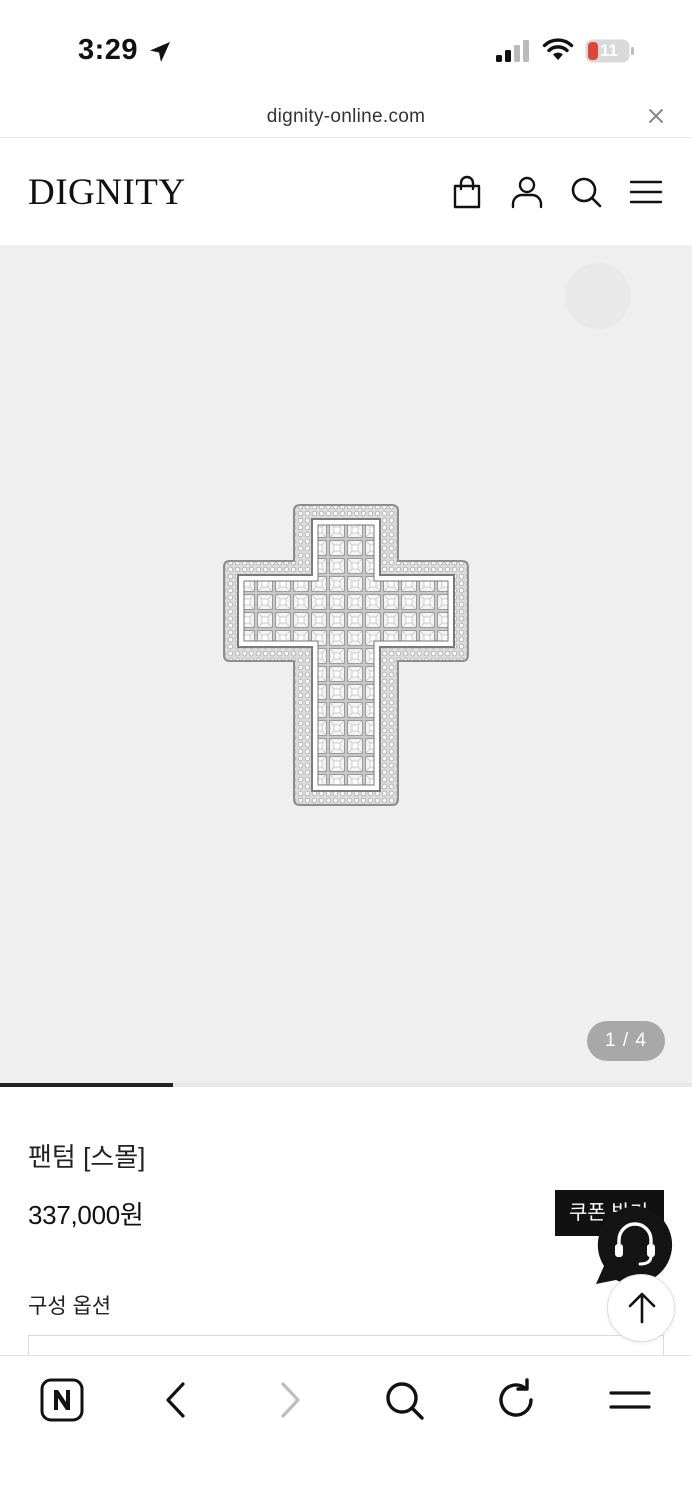 The image size is (692, 1500). I want to click on reload-icon, so click(516, 1400).